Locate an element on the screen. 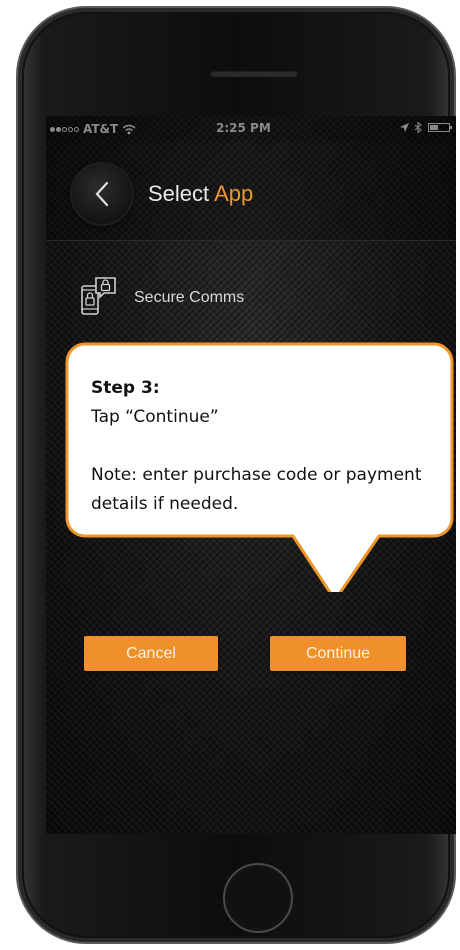  status-bar: AT&T 2:25 PM is located at coordinates (251, 129).